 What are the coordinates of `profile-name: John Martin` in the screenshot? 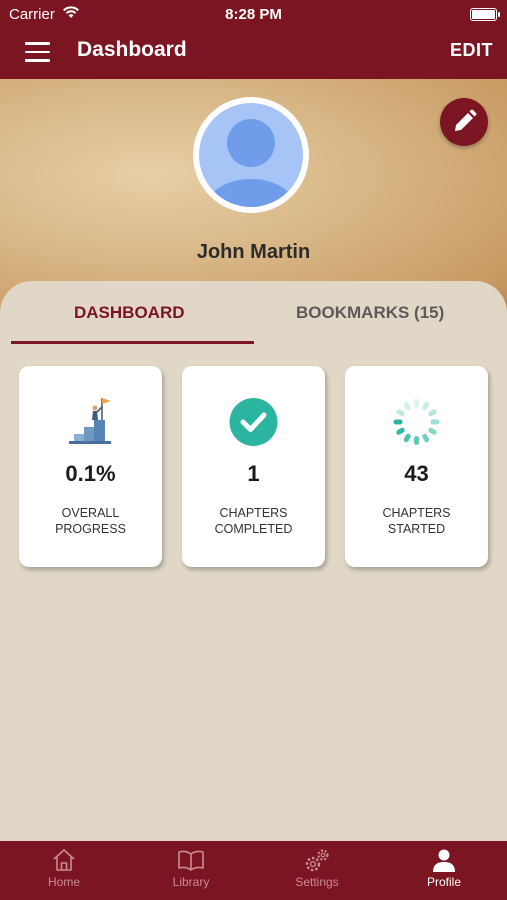 It's located at (253, 252).